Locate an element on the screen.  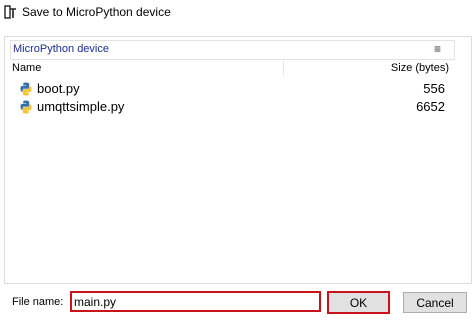
file-name-label: File name: is located at coordinates (38, 302).